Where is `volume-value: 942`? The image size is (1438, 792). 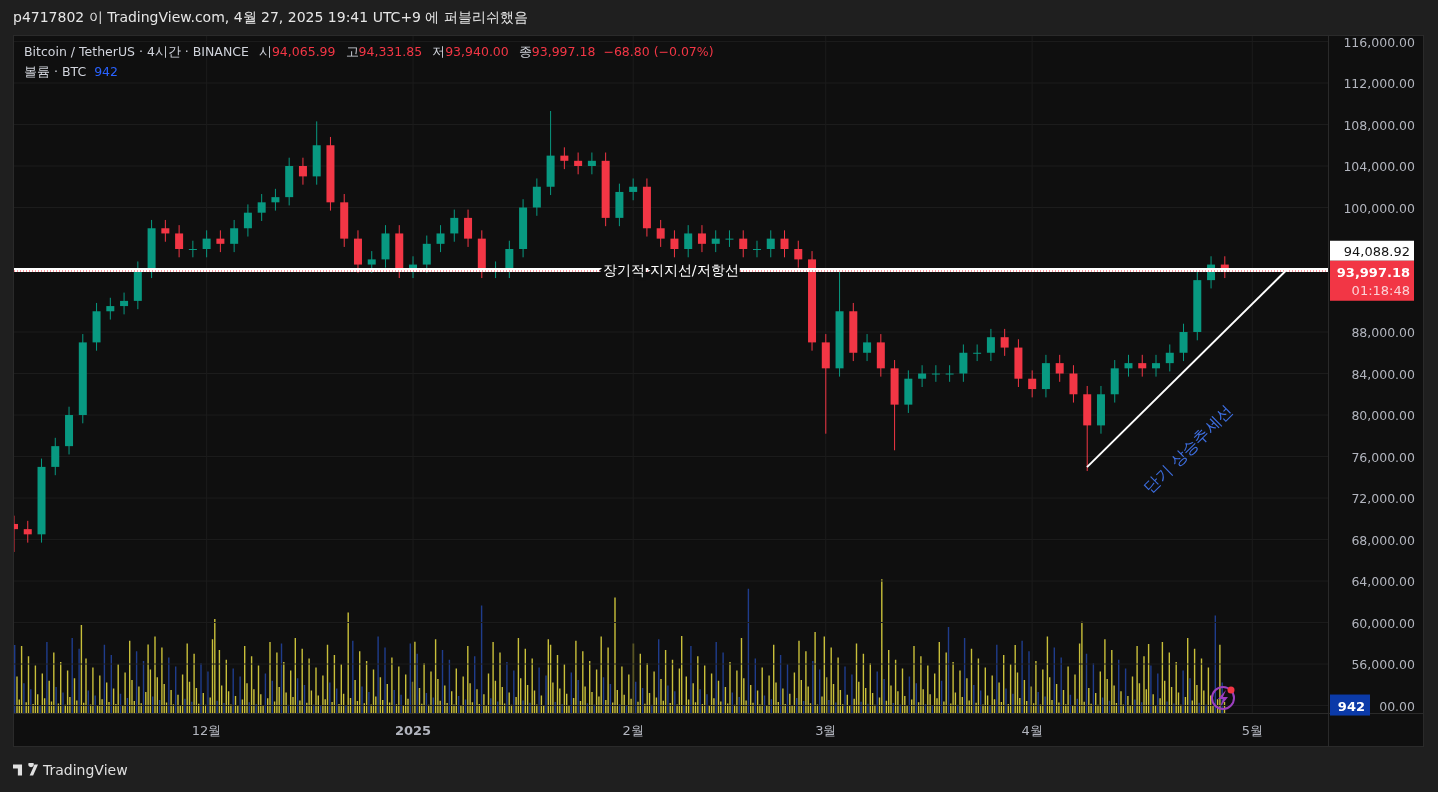 volume-value: 942 is located at coordinates (106, 71).